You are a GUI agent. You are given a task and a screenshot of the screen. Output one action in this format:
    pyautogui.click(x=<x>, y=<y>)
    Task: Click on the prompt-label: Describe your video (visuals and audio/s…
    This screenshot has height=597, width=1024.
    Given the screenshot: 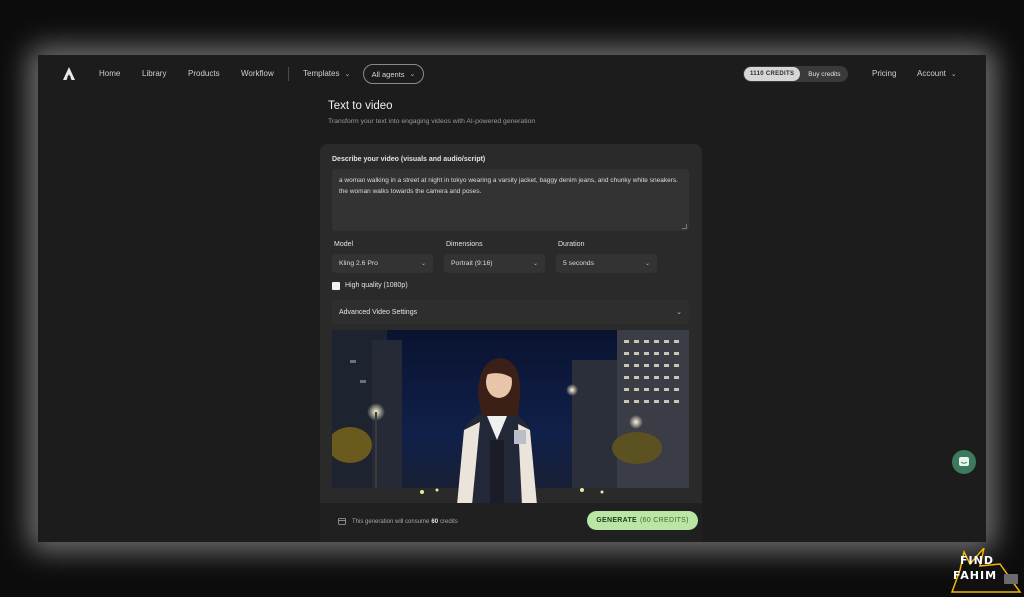 What is the action you would take?
    pyautogui.click(x=409, y=159)
    